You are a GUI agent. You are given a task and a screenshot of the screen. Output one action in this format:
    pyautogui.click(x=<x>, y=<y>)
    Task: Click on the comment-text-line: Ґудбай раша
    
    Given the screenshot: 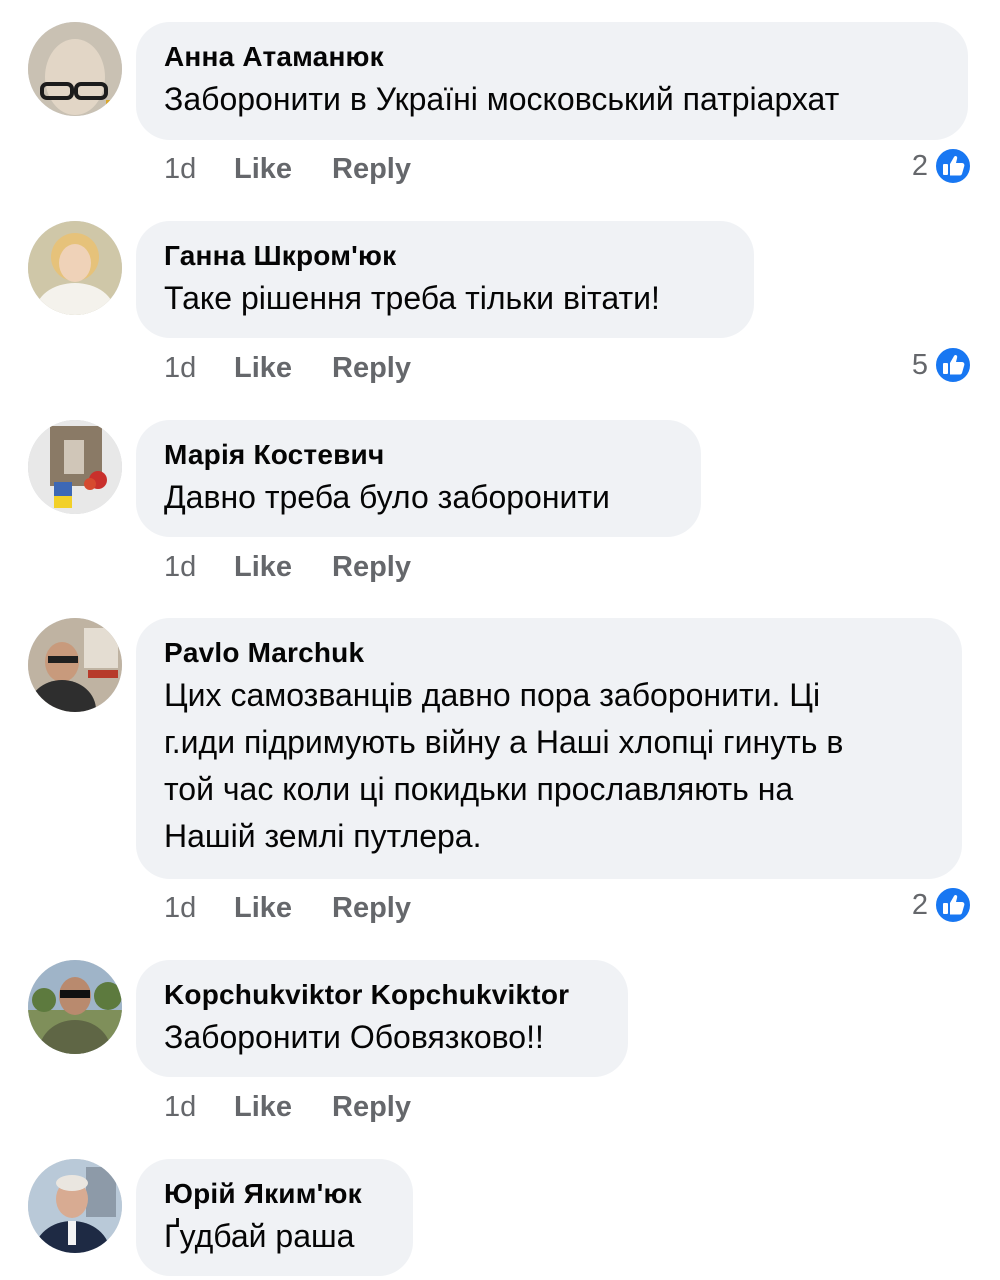 What is the action you would take?
    pyautogui.click(x=259, y=1236)
    